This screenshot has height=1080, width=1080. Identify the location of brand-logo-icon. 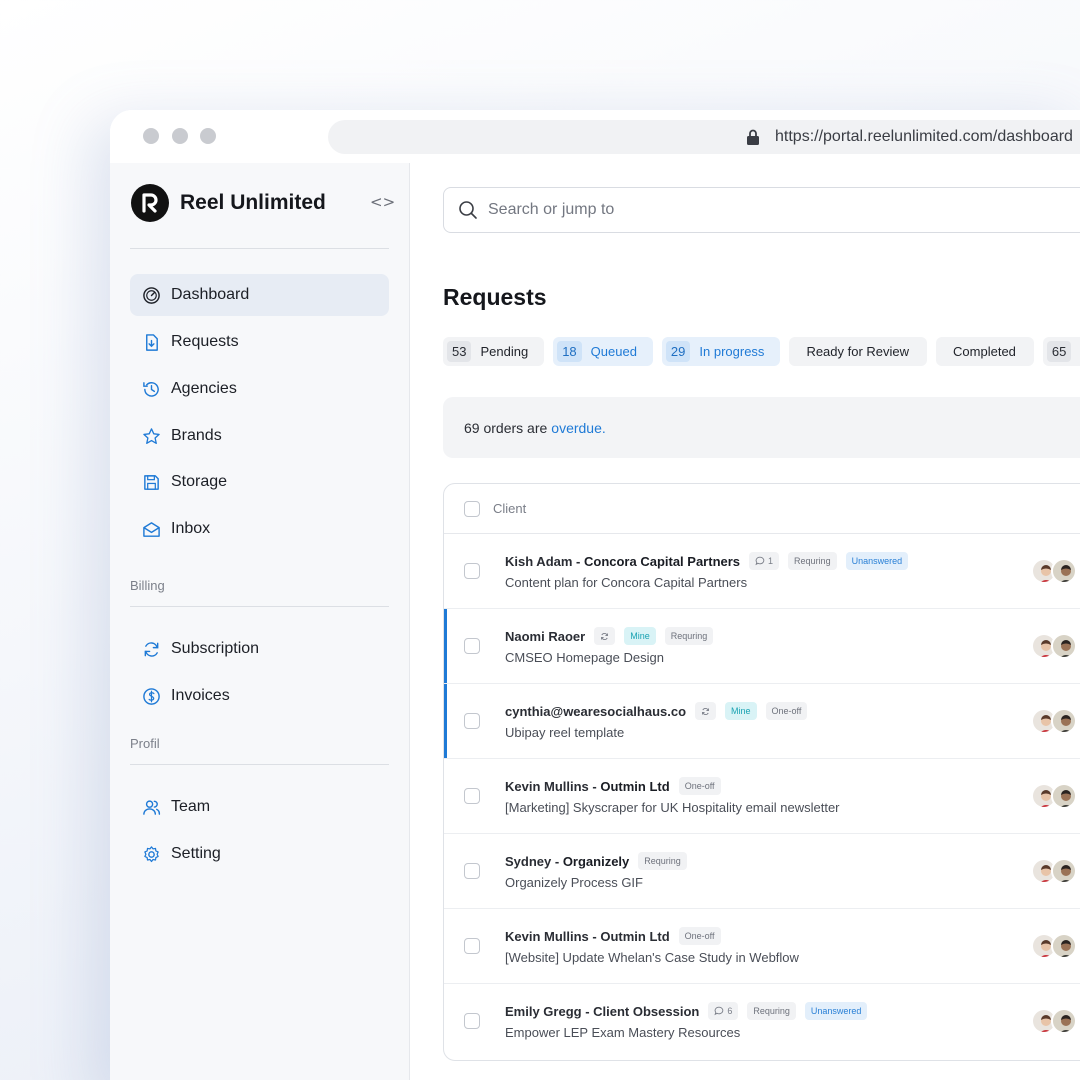
(150, 203).